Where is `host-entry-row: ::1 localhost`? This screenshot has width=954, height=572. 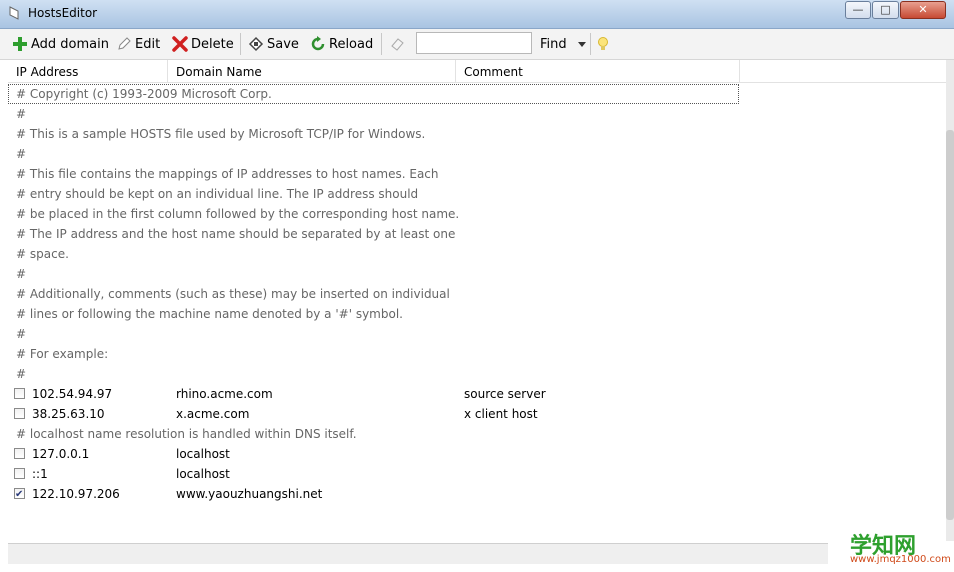
host-entry-row: ::1 localhost is located at coordinates (477, 474).